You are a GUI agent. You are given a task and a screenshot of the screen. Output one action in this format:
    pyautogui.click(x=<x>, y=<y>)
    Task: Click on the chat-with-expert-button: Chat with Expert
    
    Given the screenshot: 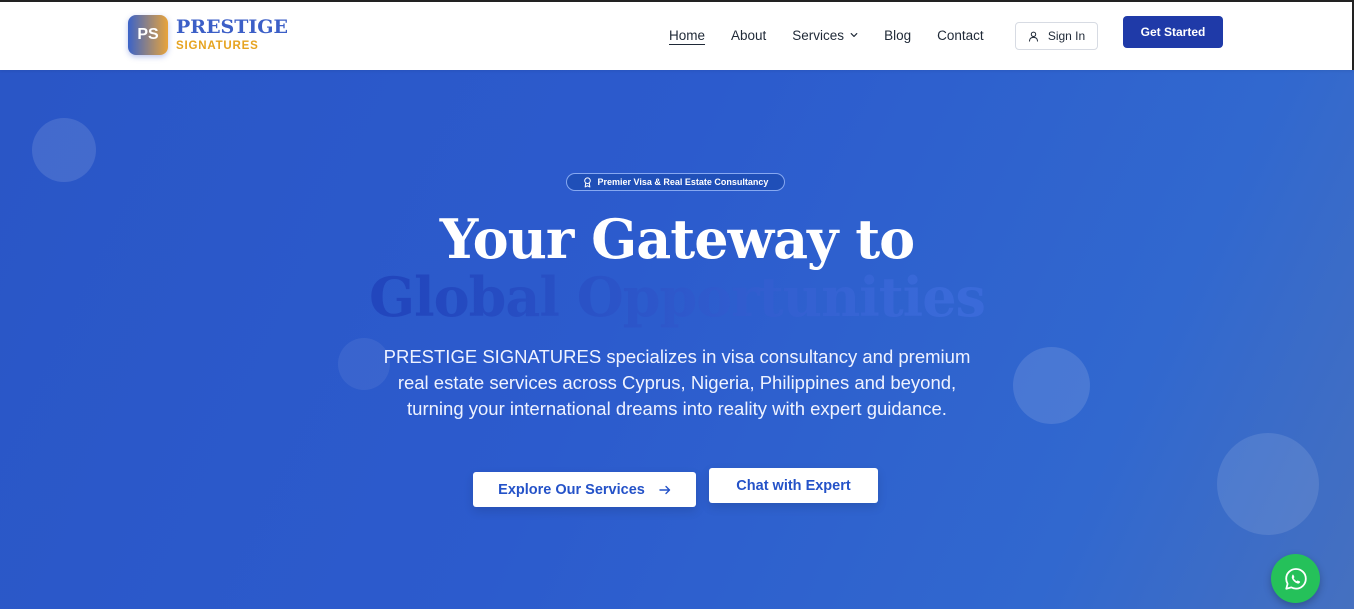 What is the action you would take?
    pyautogui.click(x=793, y=485)
    